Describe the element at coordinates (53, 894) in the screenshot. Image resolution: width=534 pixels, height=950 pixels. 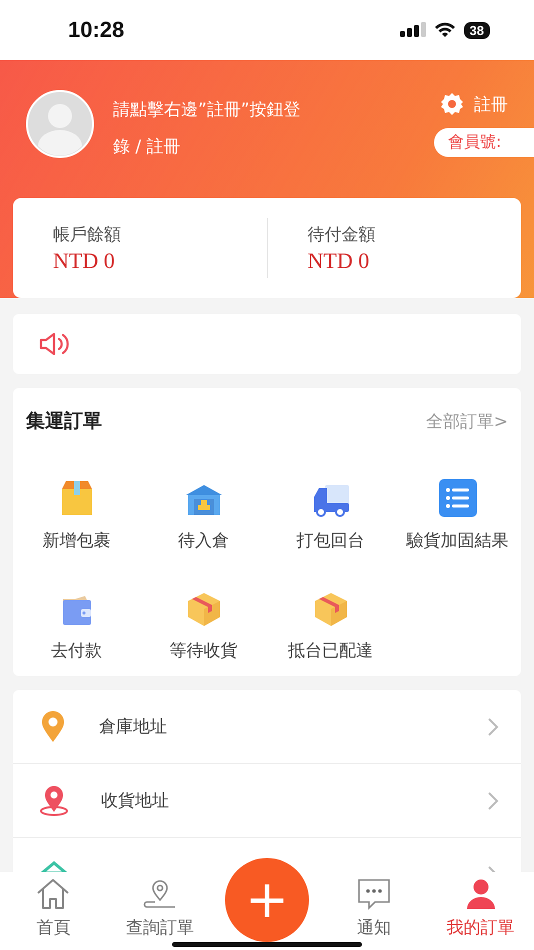
I see `home-icon` at that location.